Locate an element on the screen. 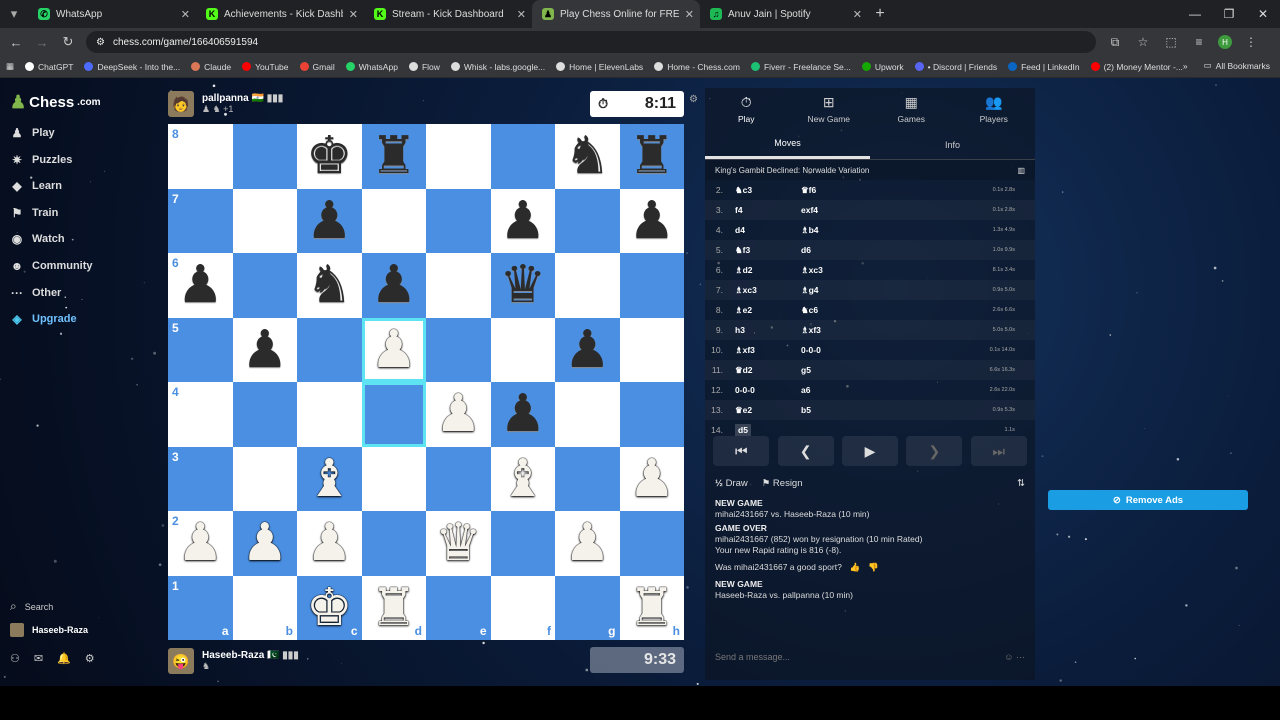  white-king-icon: ♚ is located at coordinates (329, 608).